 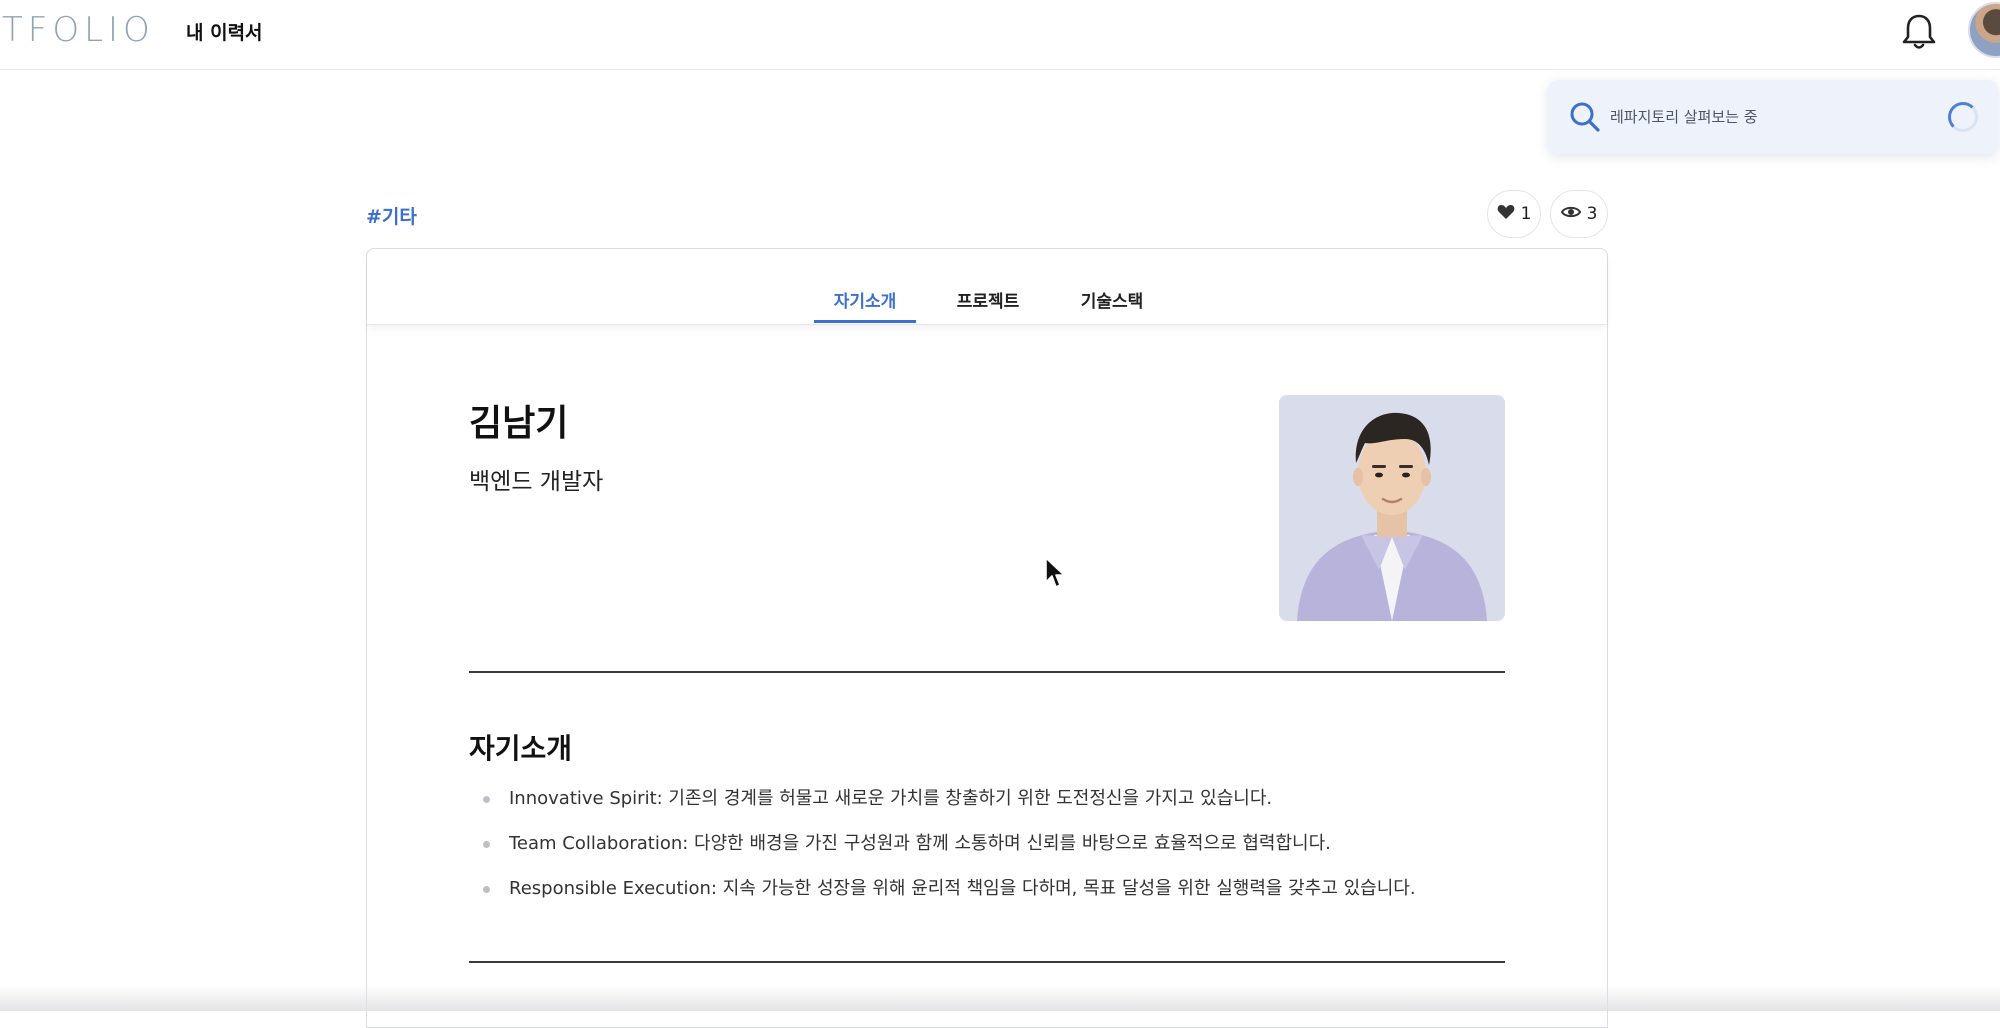 I want to click on mouse-cursor-icon, so click(x=1055, y=573).